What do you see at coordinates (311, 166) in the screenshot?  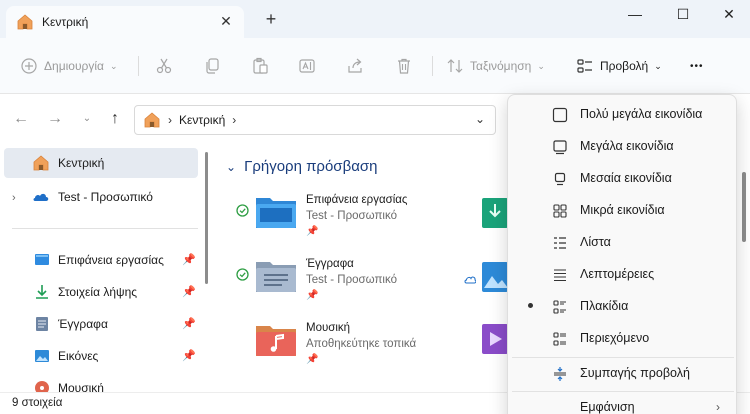 I see `section-title: Γρήγορη πρόσβαση` at bounding box center [311, 166].